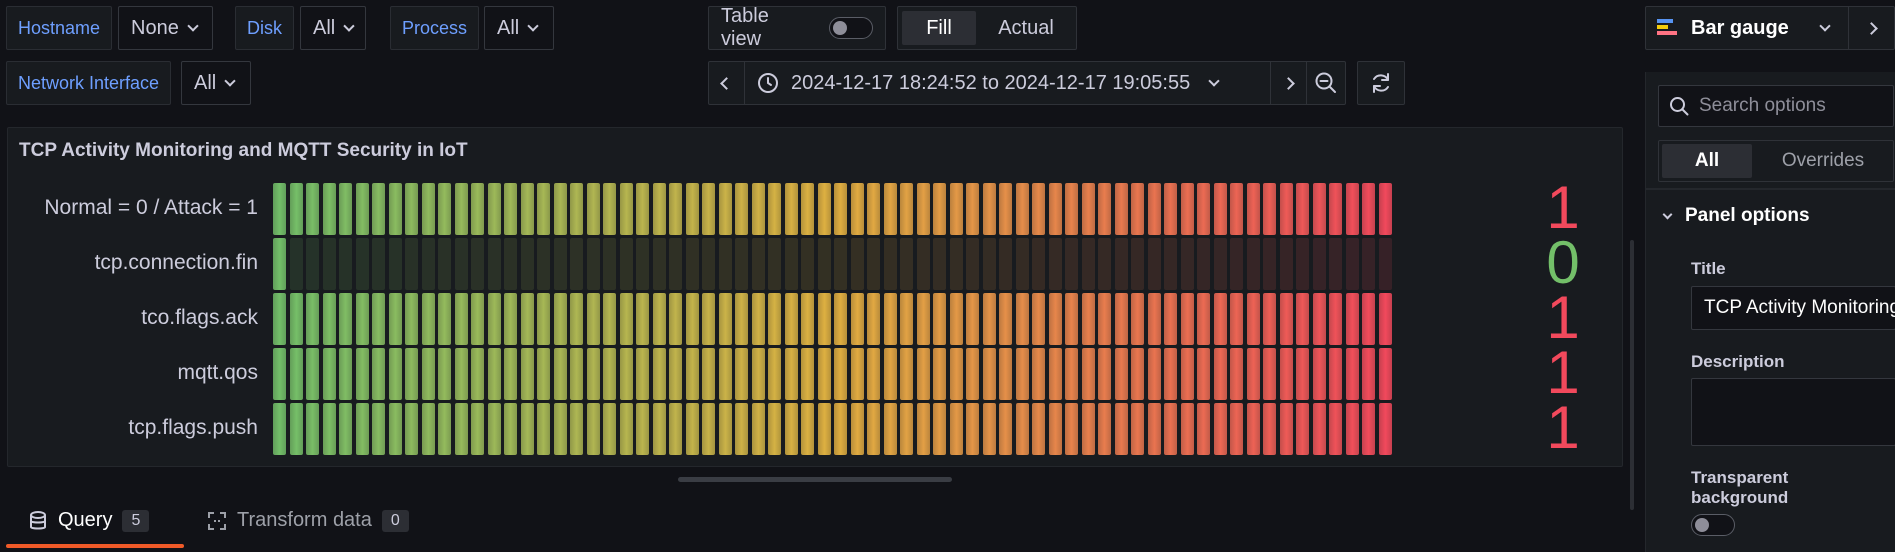 The image size is (1895, 552). What do you see at coordinates (1289, 83) in the screenshot?
I see `time-forward-button` at bounding box center [1289, 83].